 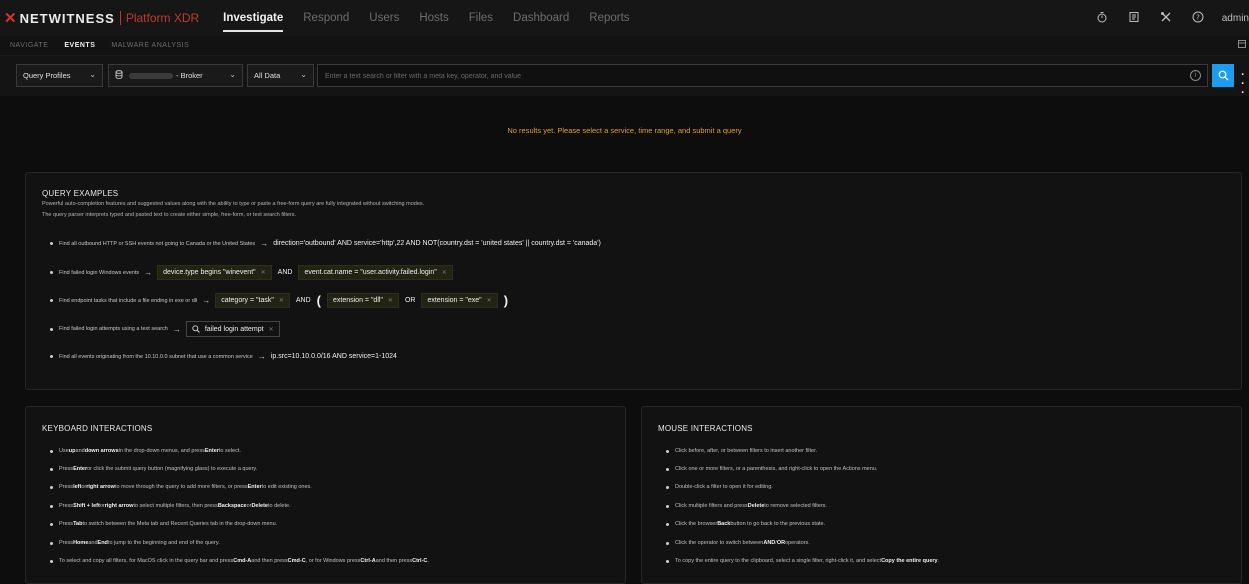 What do you see at coordinates (705, 428) in the screenshot?
I see `mouse-interactions-title: MOUSE INTERACTIONS` at bounding box center [705, 428].